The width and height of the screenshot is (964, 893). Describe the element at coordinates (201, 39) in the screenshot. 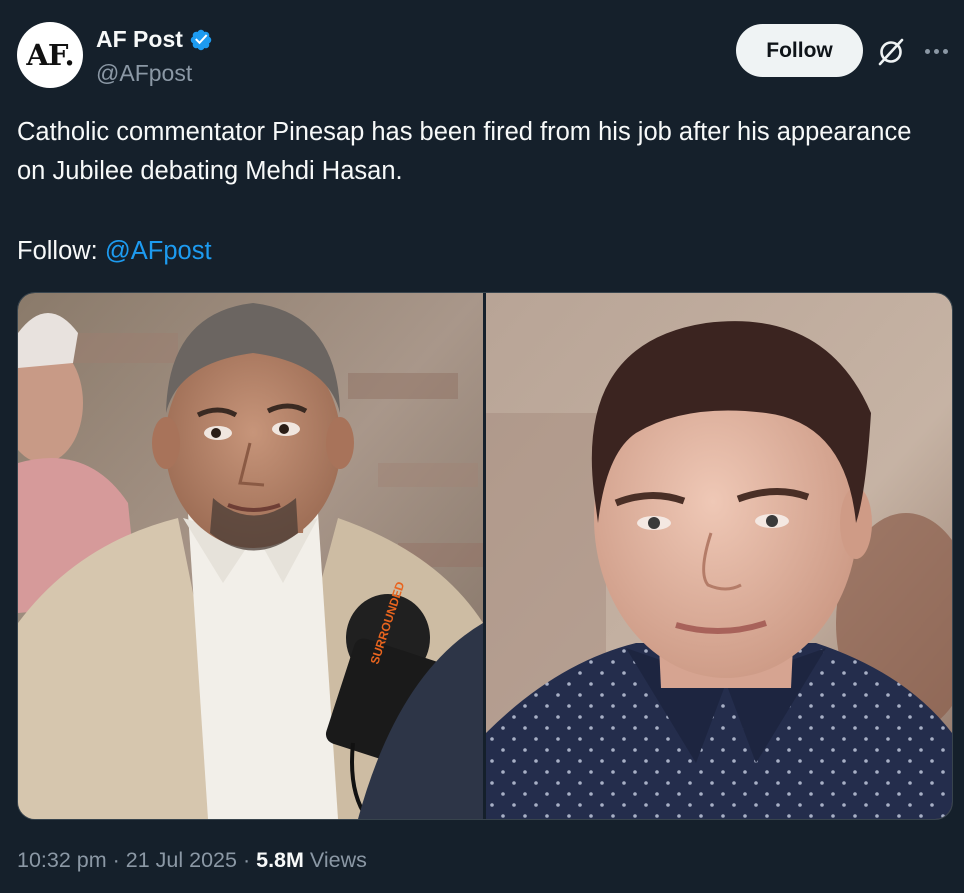

I see `verified-badge-icon` at that location.